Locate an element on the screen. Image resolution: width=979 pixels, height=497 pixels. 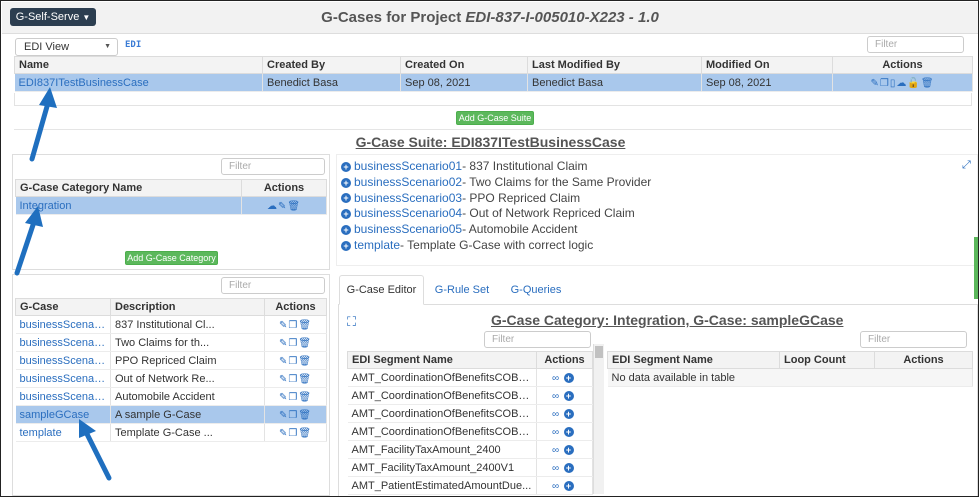
segment-scrollbar is located at coordinates (598, 419).